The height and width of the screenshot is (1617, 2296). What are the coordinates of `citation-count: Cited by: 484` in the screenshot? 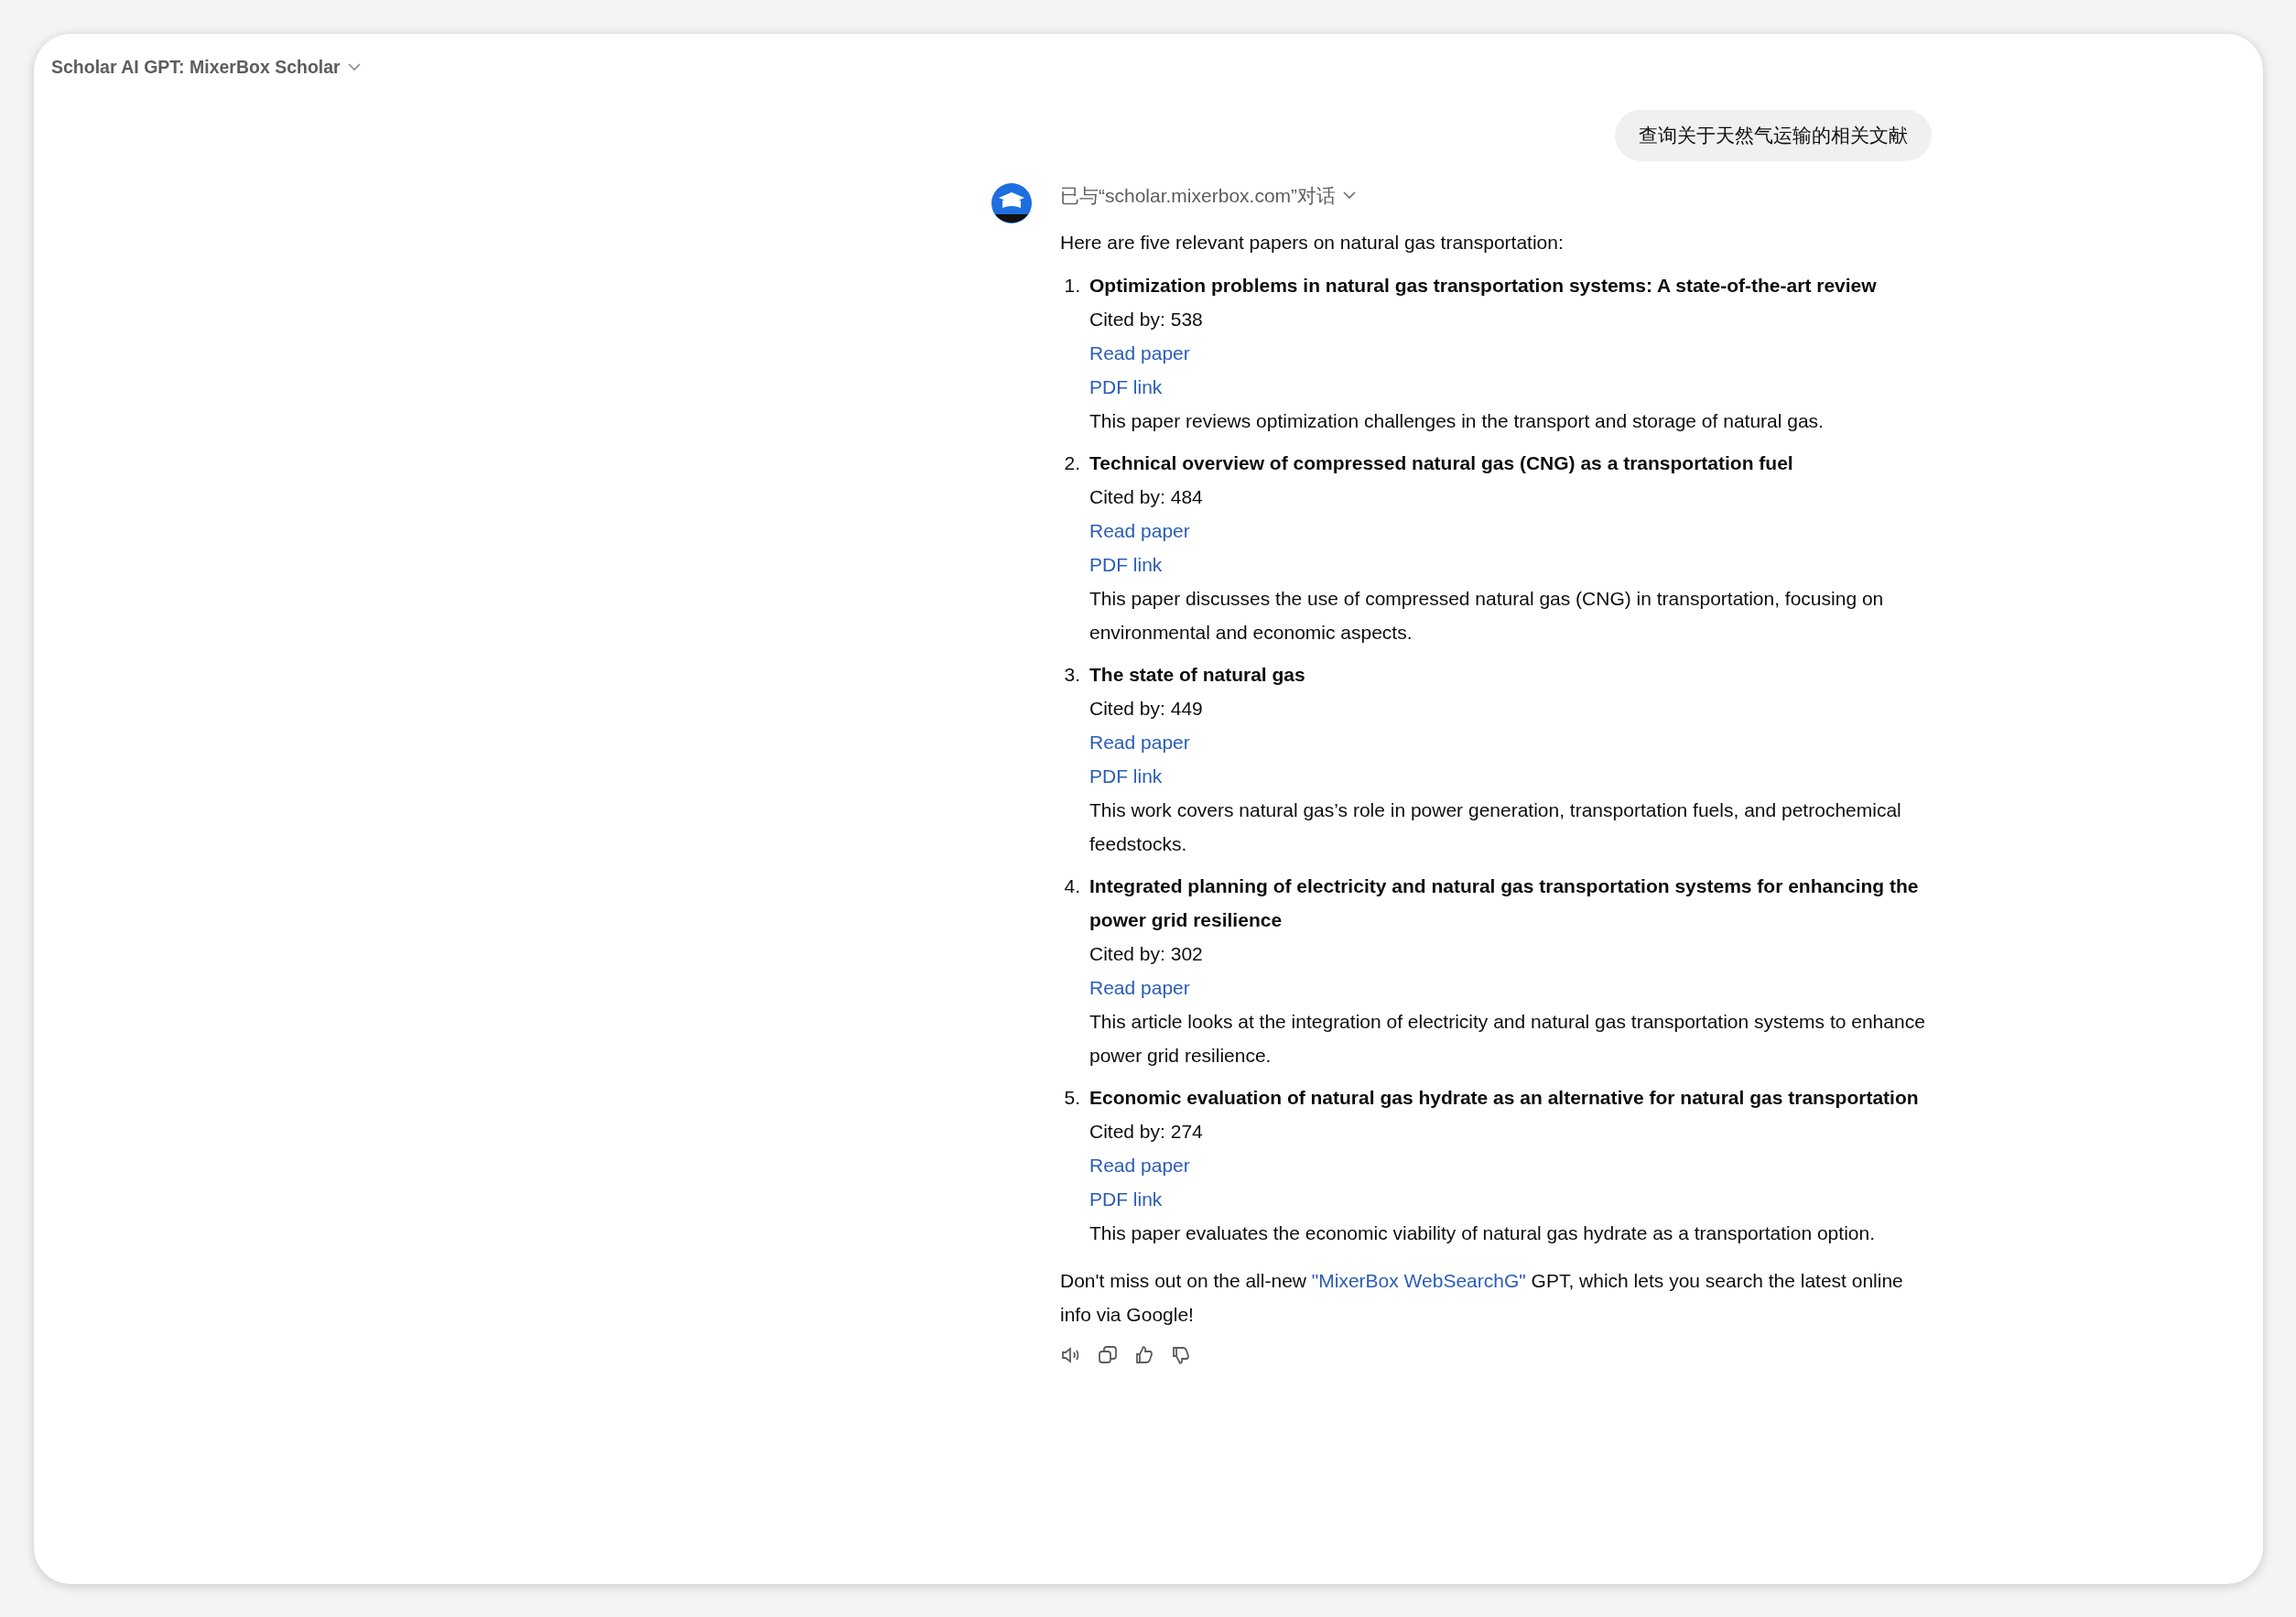 It's located at (1146, 497).